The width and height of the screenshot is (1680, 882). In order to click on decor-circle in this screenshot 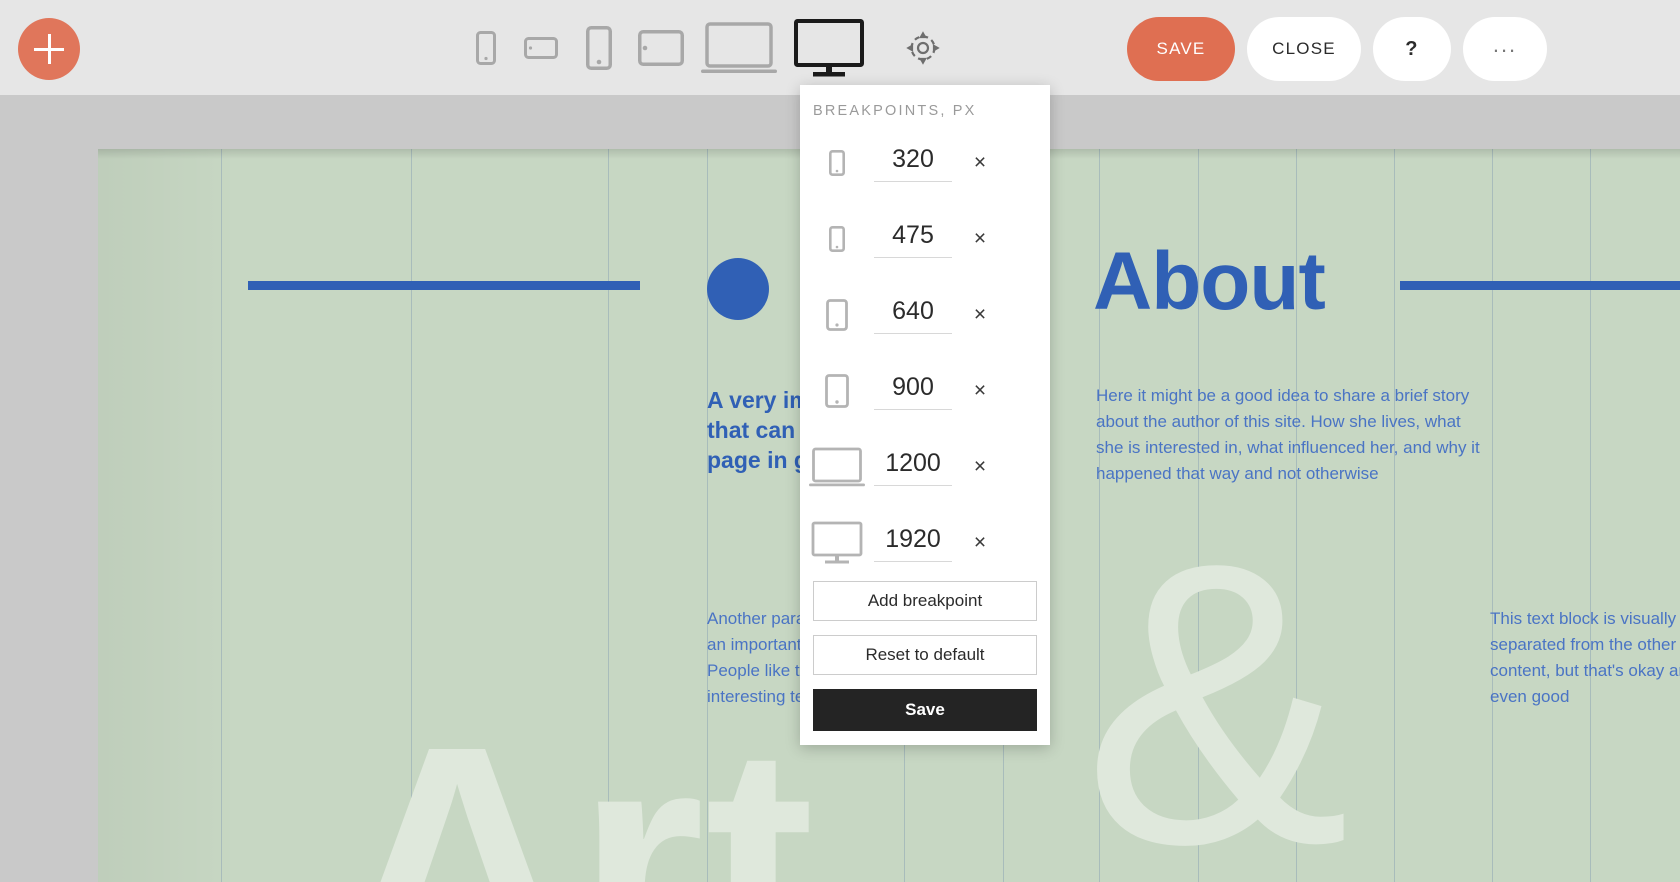, I will do `click(738, 289)`.